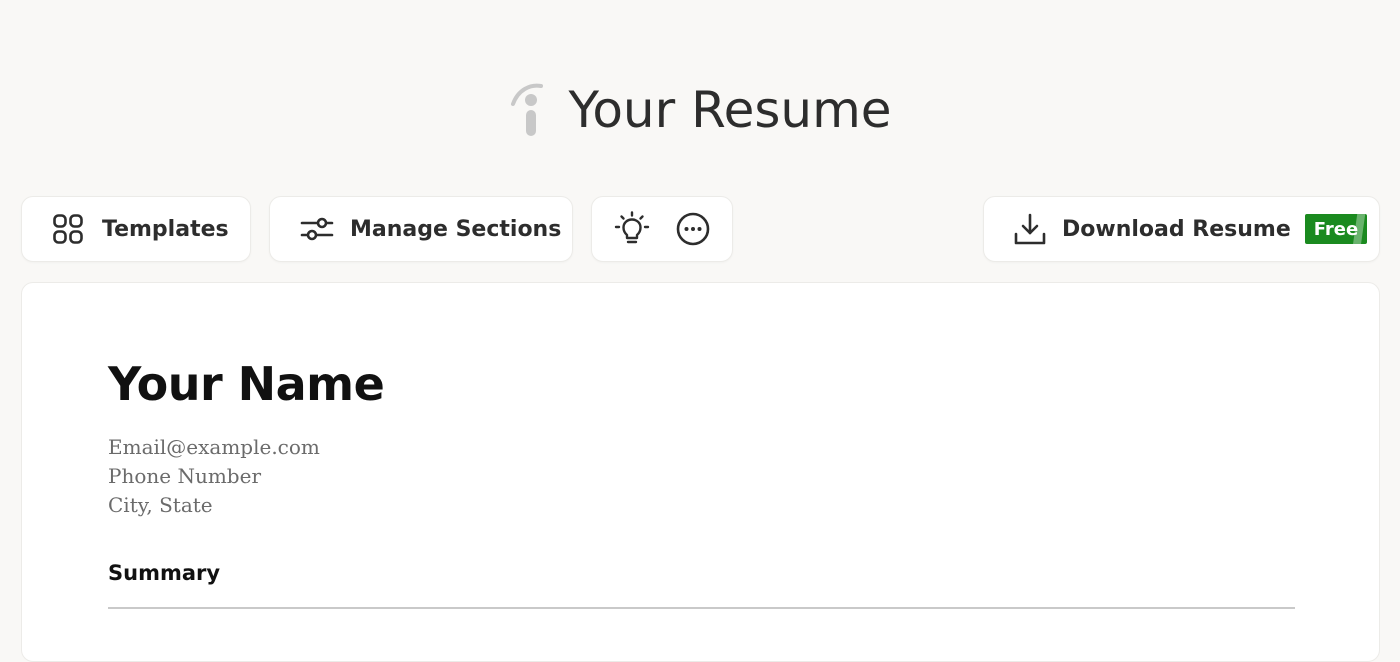 The image size is (1400, 662). Describe the element at coordinates (1335, 229) in the screenshot. I see `free-badge: Free` at that location.